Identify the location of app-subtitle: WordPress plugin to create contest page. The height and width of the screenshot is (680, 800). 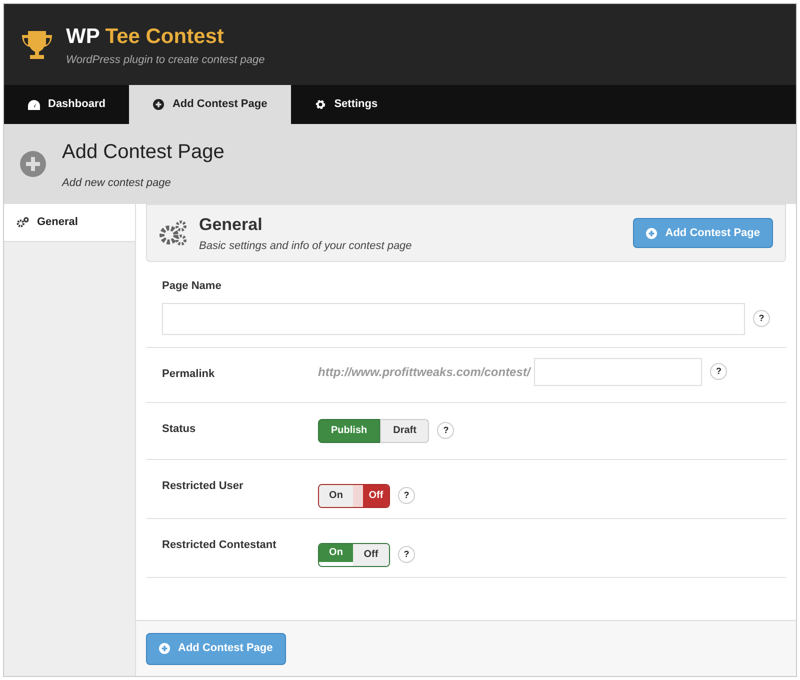
(165, 60).